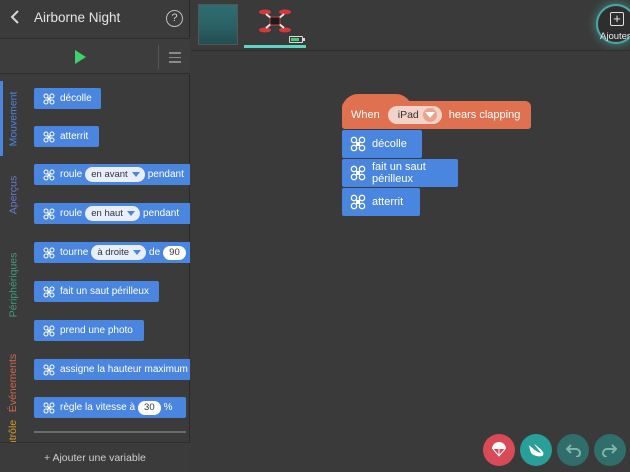 This screenshot has height=472, width=630. Describe the element at coordinates (95, 56) in the screenshot. I see `run-bar` at that location.